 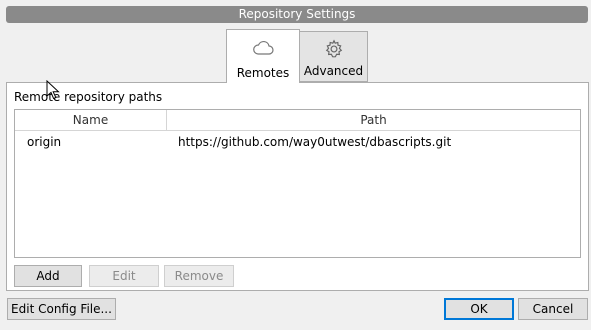 What do you see at coordinates (333, 71) in the screenshot?
I see `tab-advanced-label: Advanced` at bounding box center [333, 71].